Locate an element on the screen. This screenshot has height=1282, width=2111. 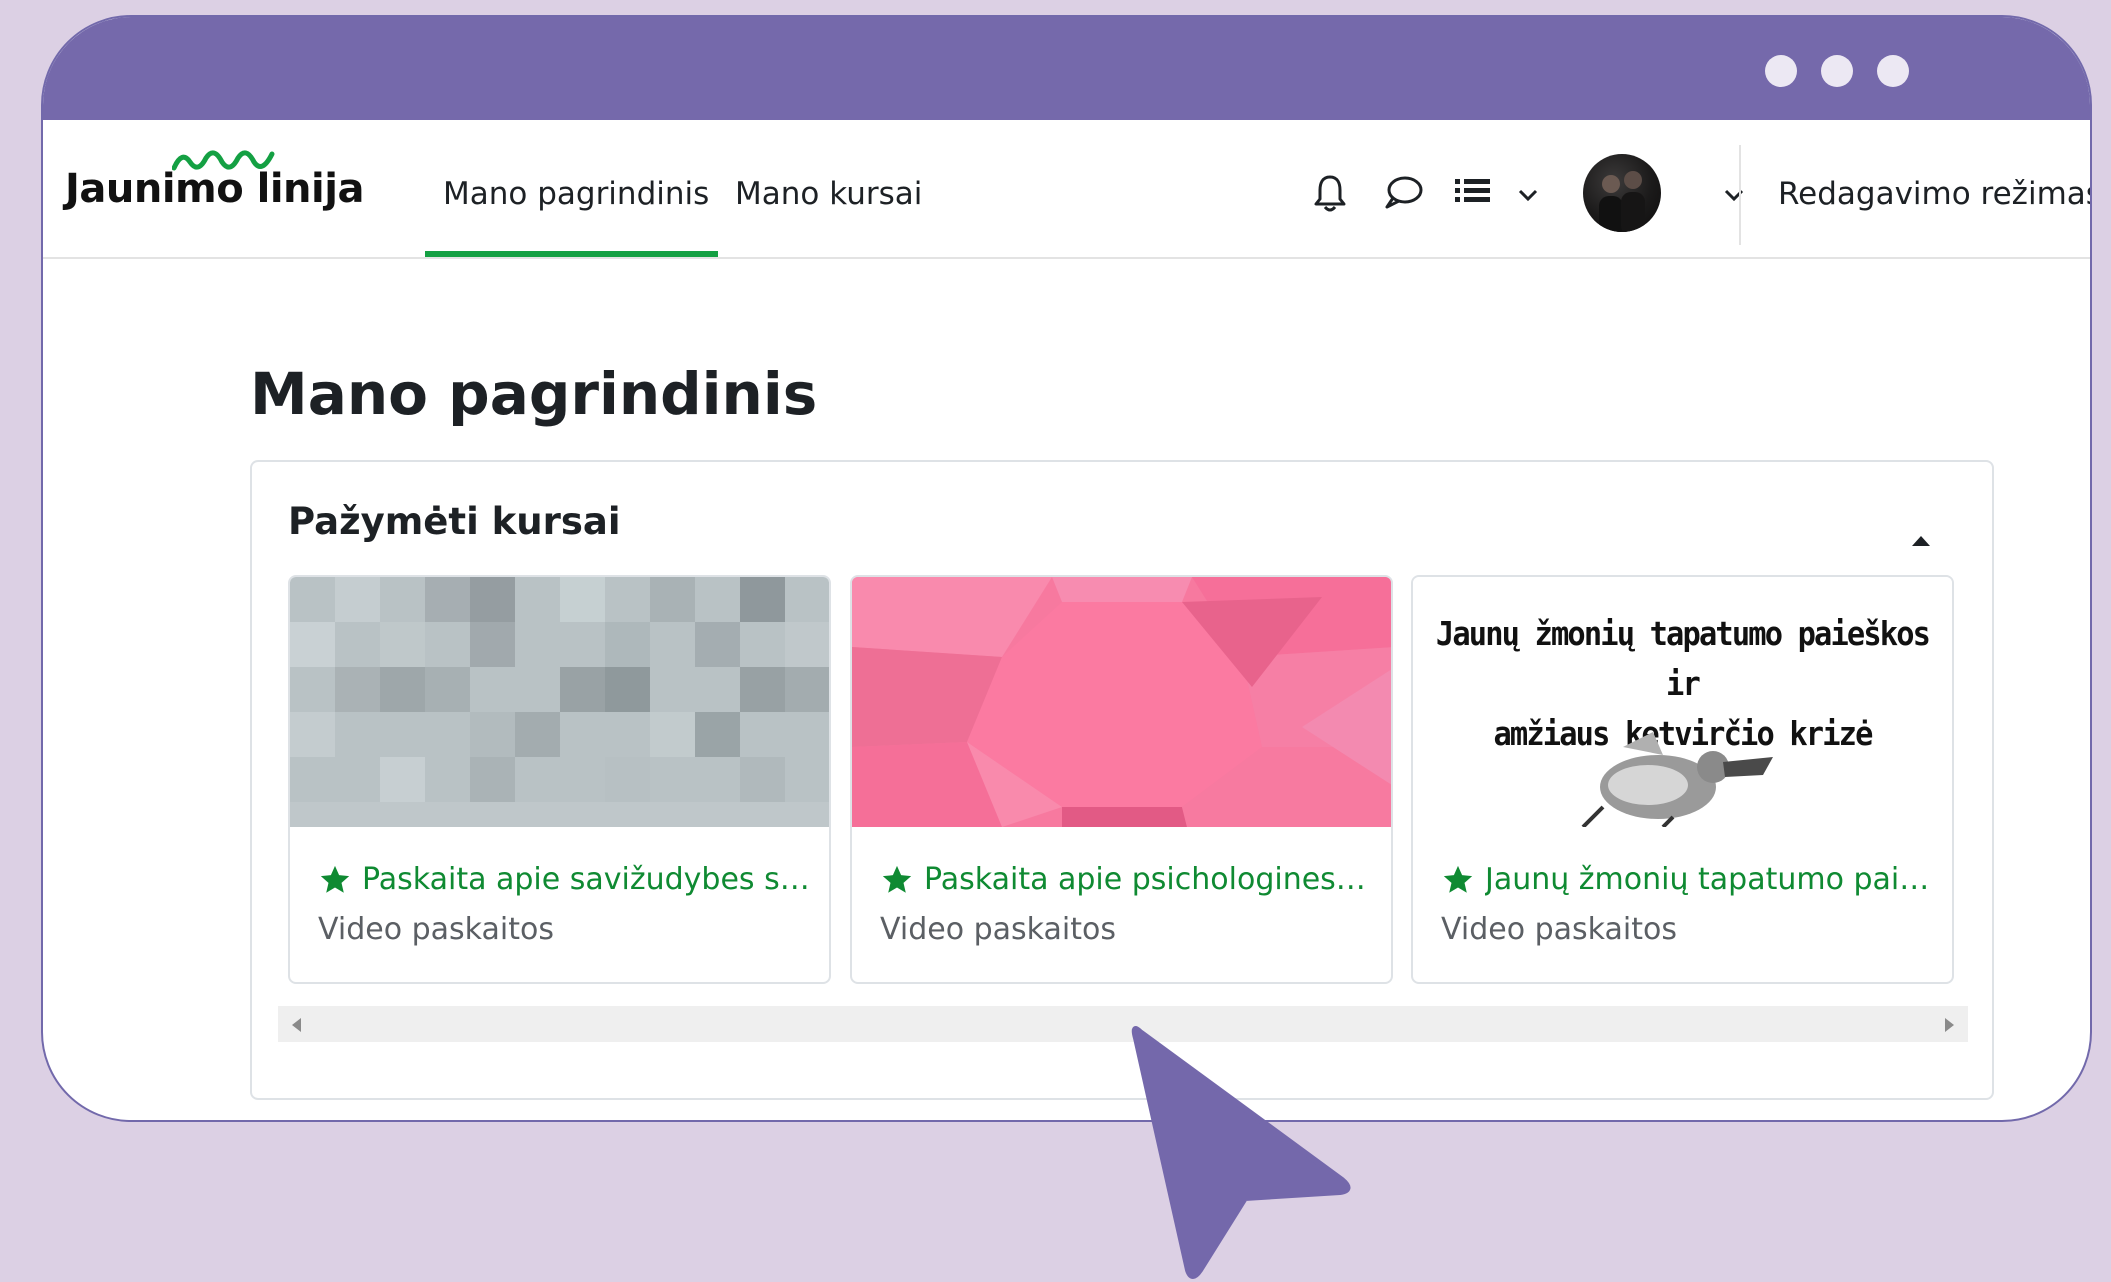
scroll-right-arrow is located at coordinates (1949, 1025).